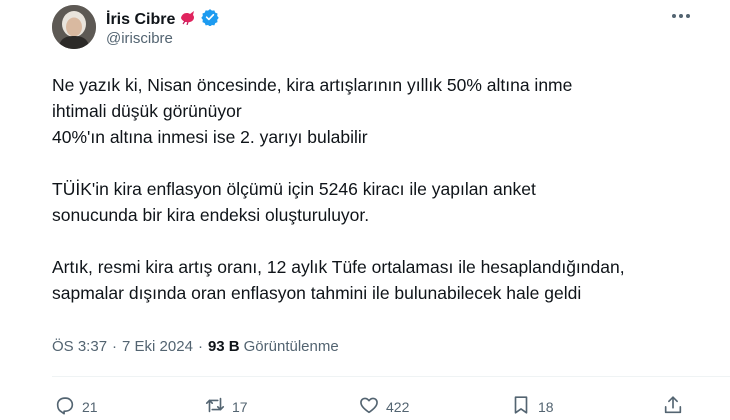 The image size is (730, 420). Describe the element at coordinates (398, 406) in the screenshot. I see `like-count: 422` at that location.